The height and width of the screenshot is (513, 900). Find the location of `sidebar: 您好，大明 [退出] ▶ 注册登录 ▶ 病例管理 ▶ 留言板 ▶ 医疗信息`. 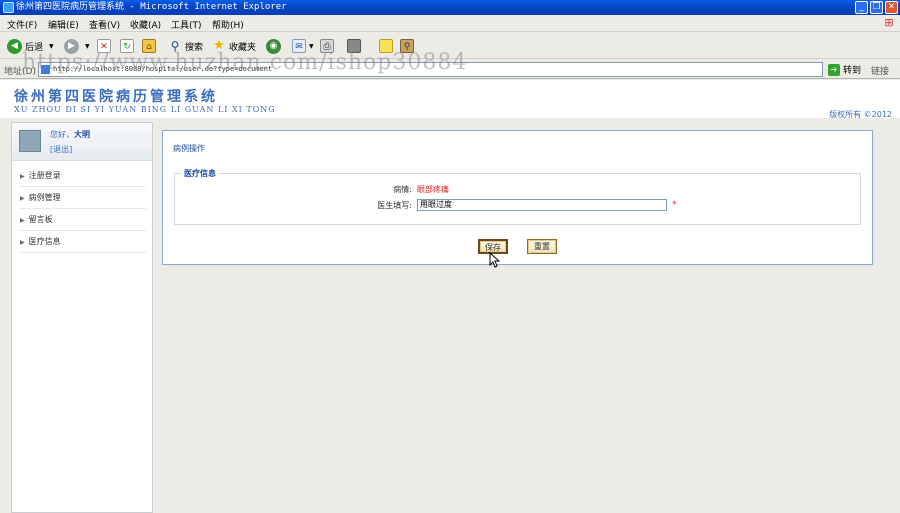

sidebar: 您好，大明 [退出] ▶ 注册登录 ▶ 病例管理 ▶ 留言板 ▶ 医疗信息 is located at coordinates (82, 317).